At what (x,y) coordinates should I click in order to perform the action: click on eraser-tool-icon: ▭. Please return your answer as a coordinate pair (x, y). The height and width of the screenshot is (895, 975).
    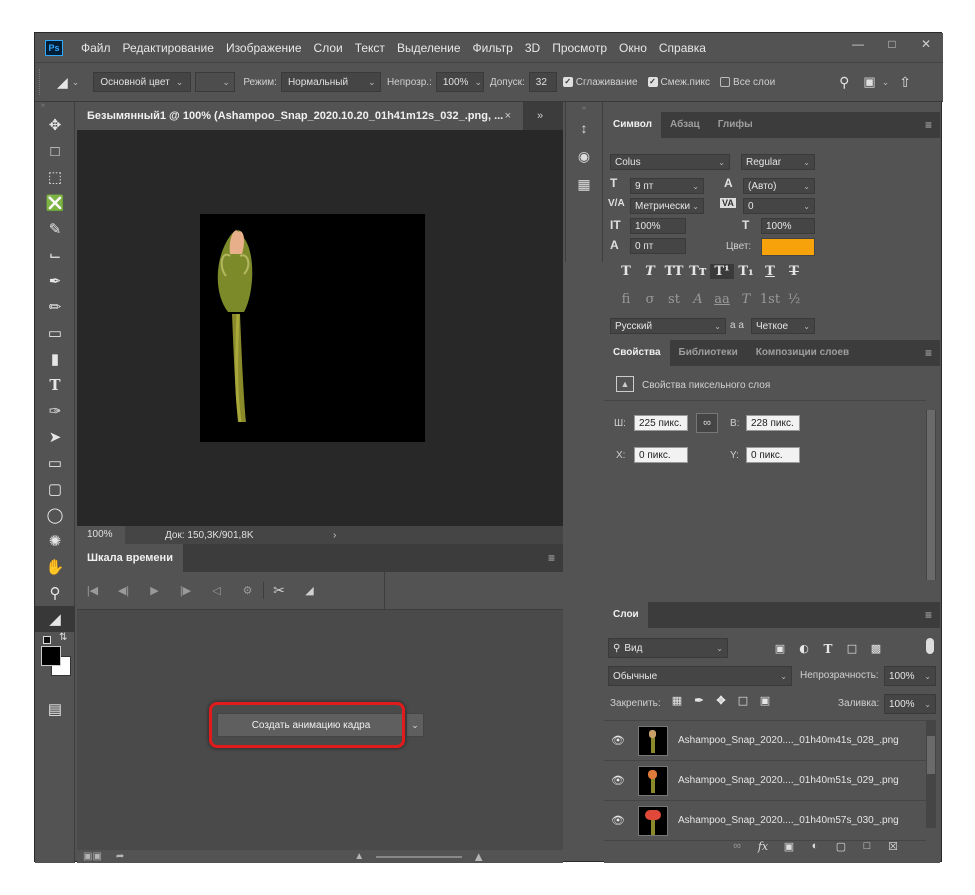
    Looking at the image, I should click on (55, 333).